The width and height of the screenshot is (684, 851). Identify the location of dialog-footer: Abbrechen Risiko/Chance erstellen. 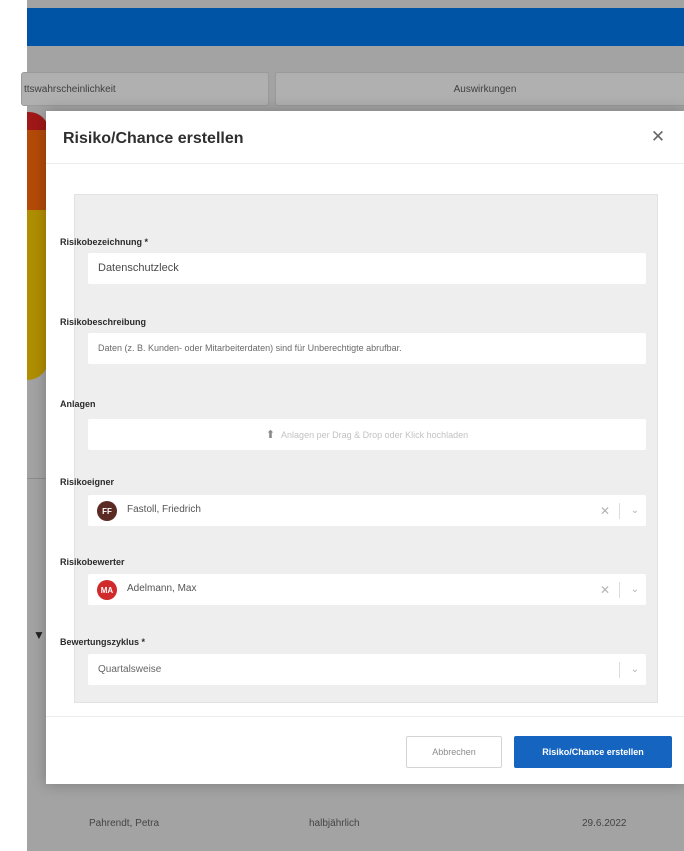
(365, 750).